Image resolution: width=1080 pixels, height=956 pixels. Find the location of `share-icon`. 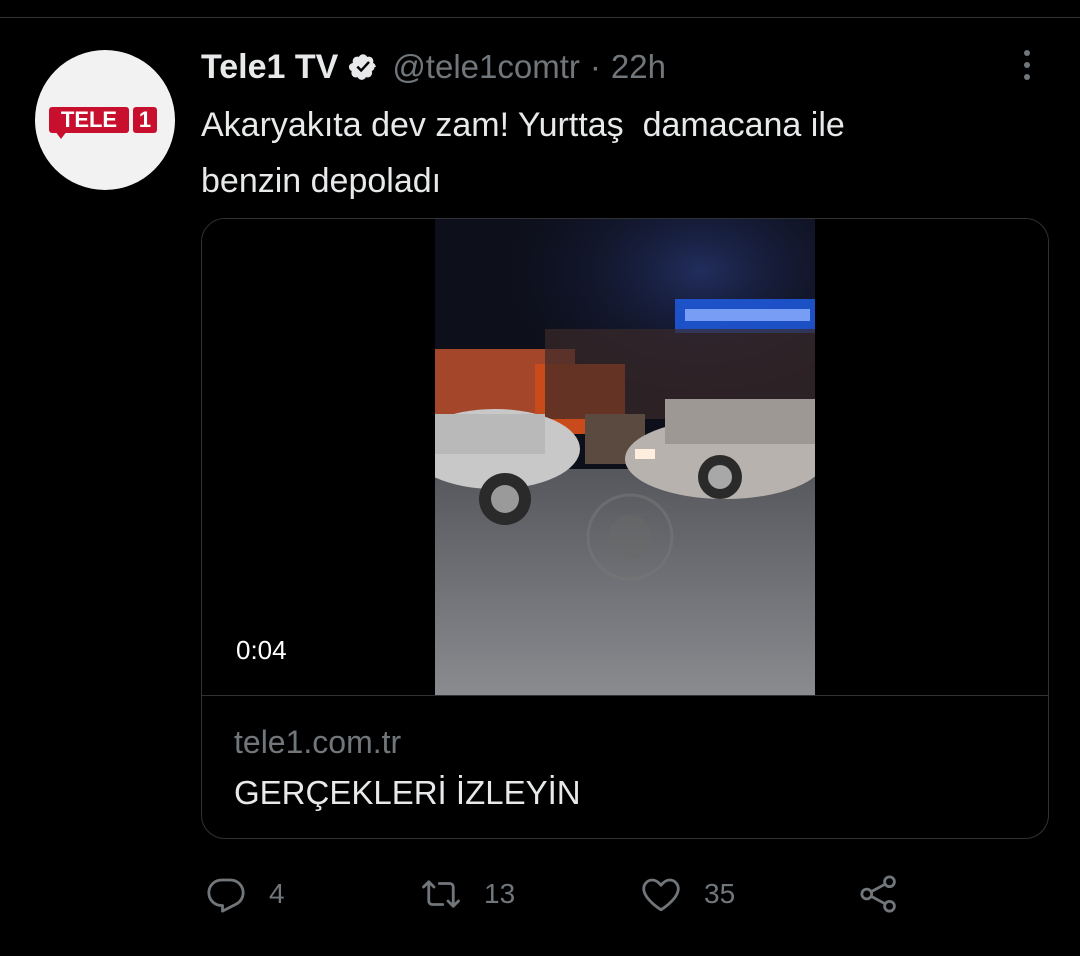

share-icon is located at coordinates (878, 894).